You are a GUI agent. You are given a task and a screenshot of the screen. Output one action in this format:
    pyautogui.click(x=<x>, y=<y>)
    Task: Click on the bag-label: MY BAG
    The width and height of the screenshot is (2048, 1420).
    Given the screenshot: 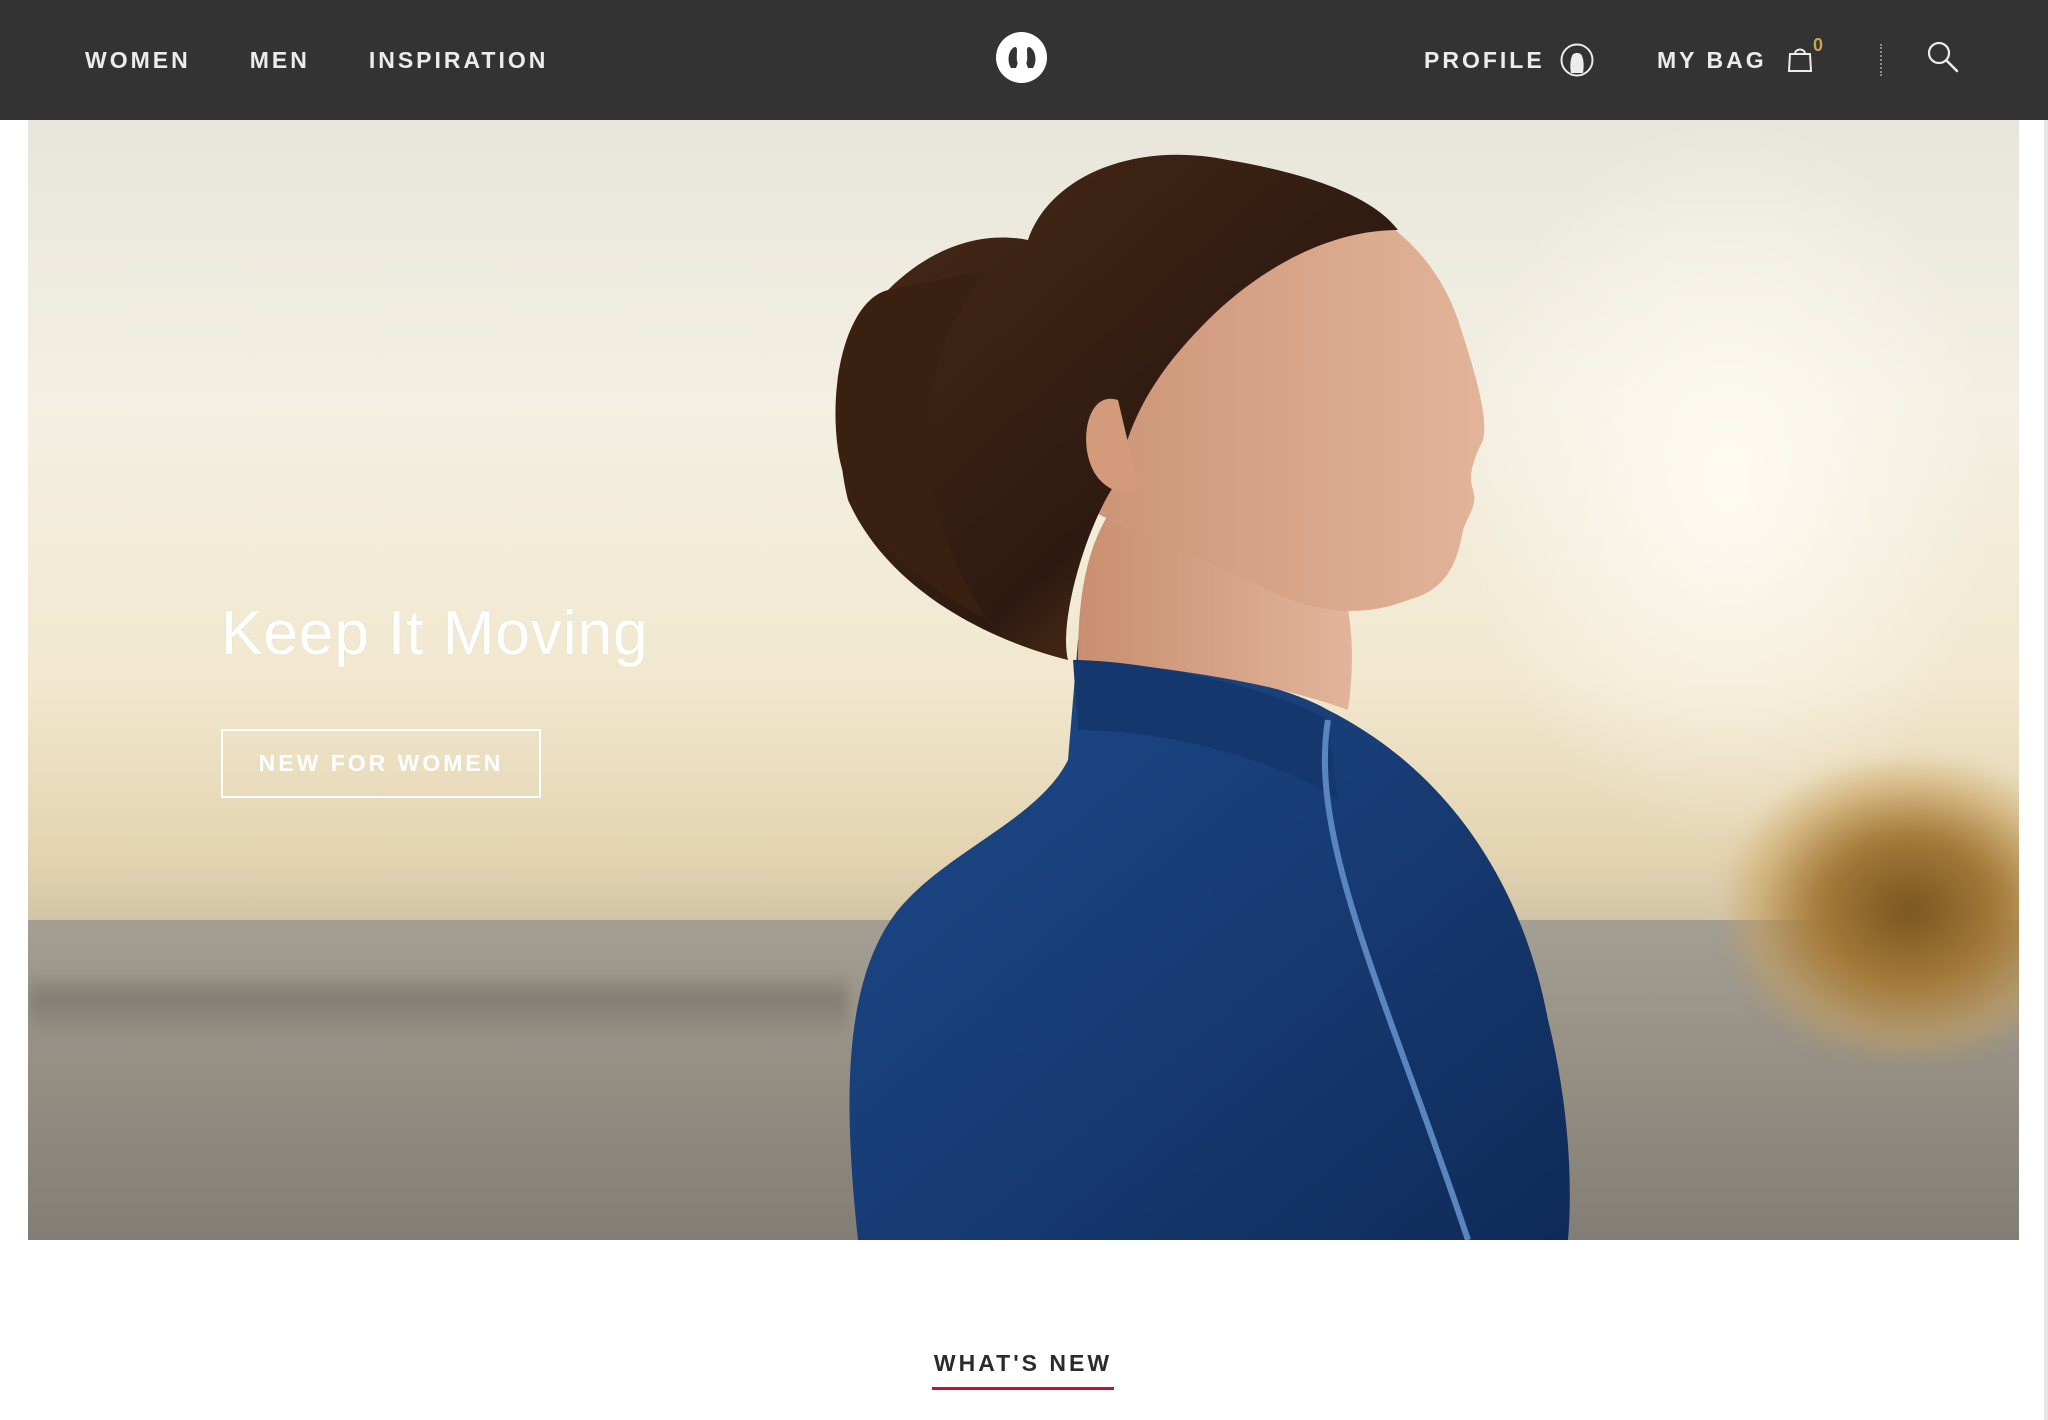 What is the action you would take?
    pyautogui.click(x=1712, y=59)
    